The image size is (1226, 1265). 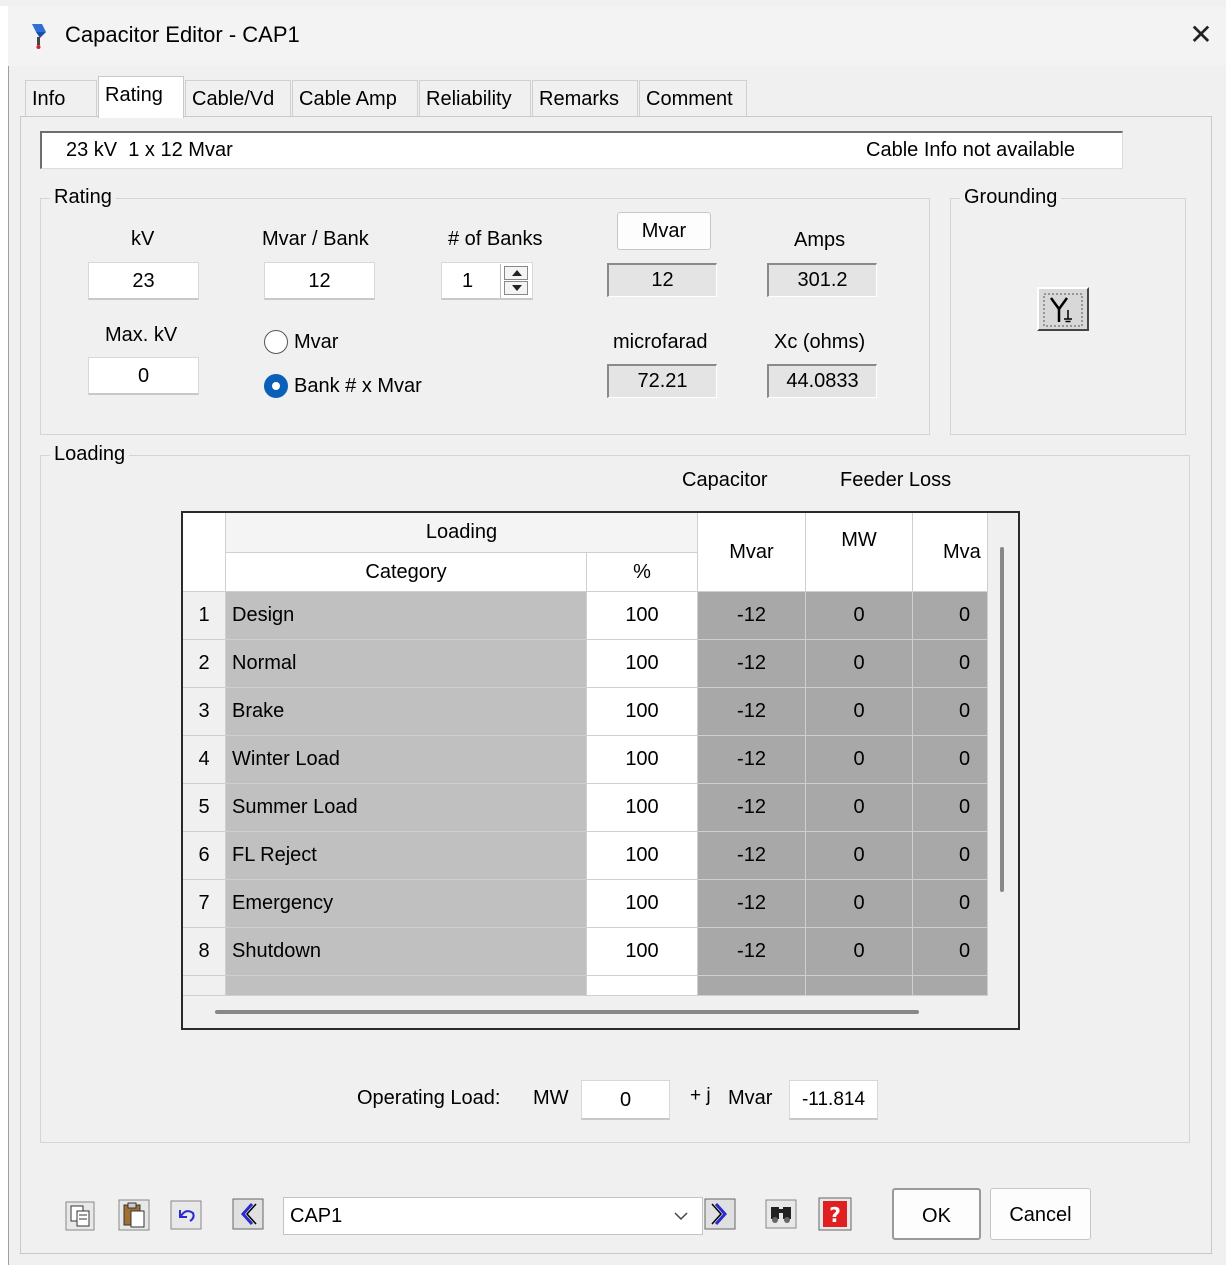 What do you see at coordinates (936, 1214) in the screenshot?
I see `ok-button: OK` at bounding box center [936, 1214].